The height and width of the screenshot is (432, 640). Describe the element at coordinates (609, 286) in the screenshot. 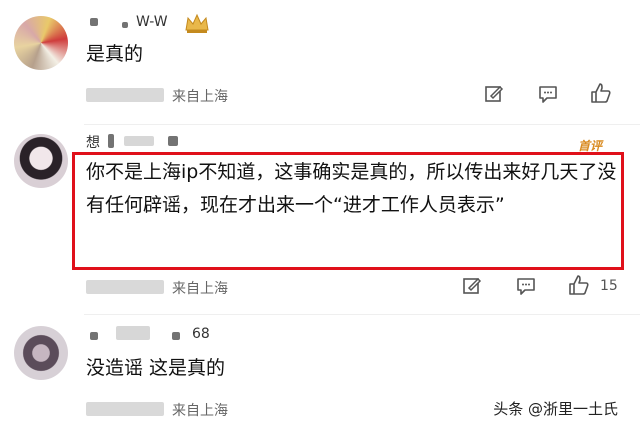

I see `like-count: 15` at that location.